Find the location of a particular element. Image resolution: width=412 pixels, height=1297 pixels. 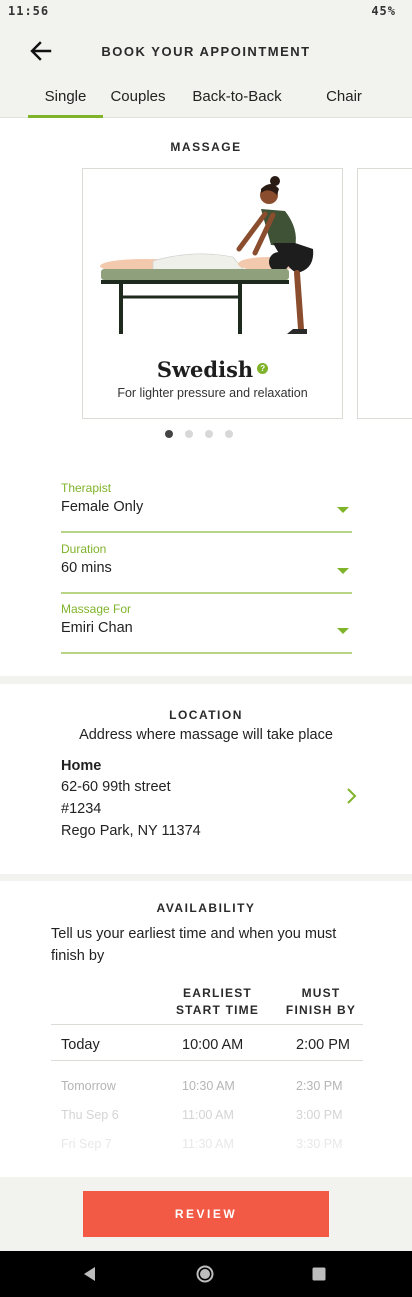

app-header: BOOK YOUR APPOINTMENT is located at coordinates (206, 52).